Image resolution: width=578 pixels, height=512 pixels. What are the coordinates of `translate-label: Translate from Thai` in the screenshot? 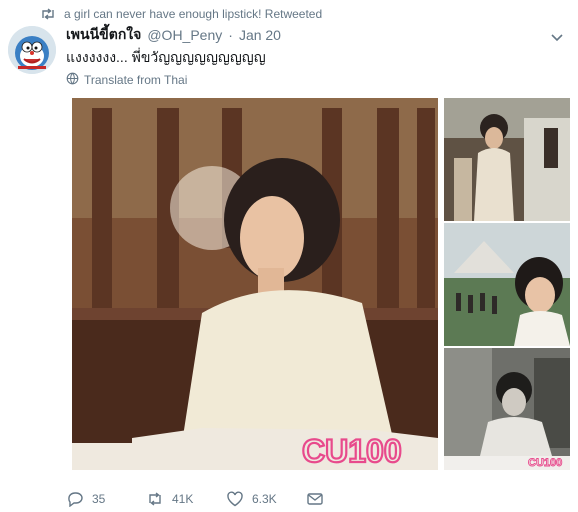 It's located at (136, 80).